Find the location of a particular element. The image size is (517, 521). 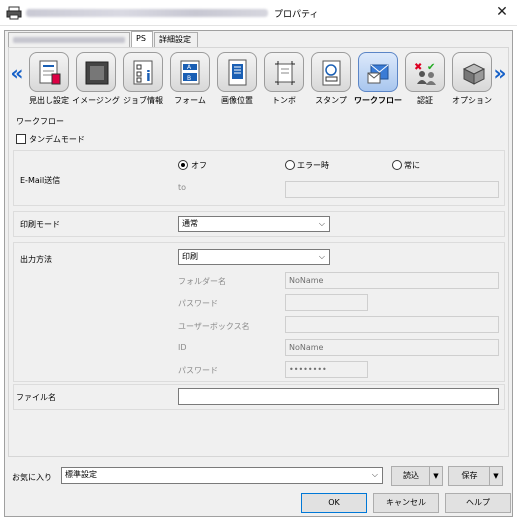

favorites-value: 標準設定 is located at coordinates (81, 474).